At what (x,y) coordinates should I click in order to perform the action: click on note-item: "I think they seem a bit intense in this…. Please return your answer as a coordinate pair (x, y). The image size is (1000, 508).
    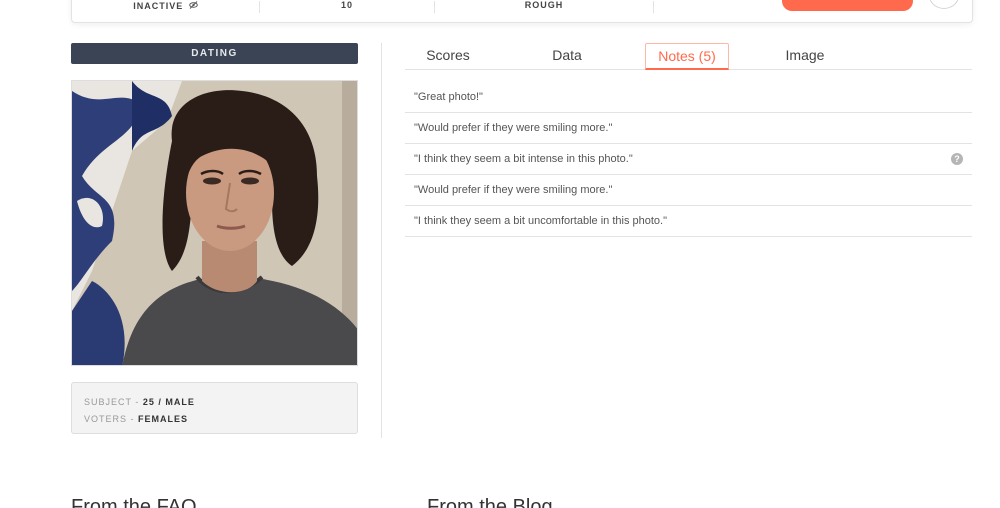
    Looking at the image, I should click on (688, 159).